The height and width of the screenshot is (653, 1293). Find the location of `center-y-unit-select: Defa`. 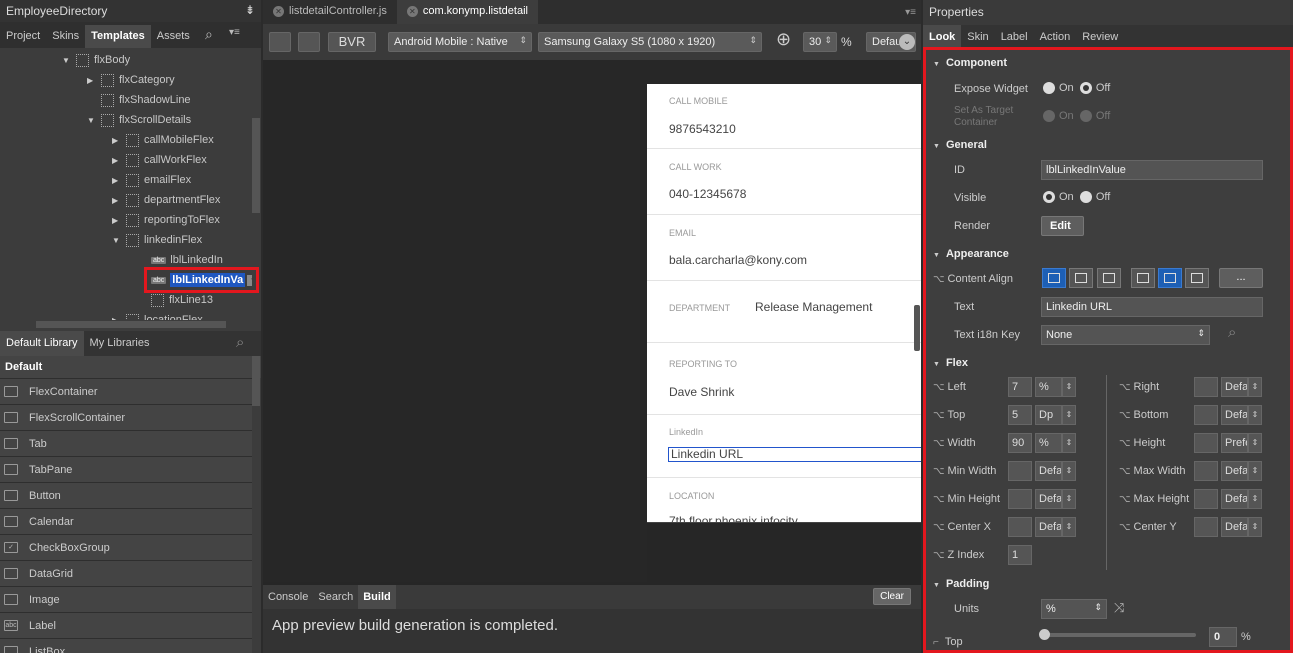

center-y-unit-select: Defa is located at coordinates (1234, 527).